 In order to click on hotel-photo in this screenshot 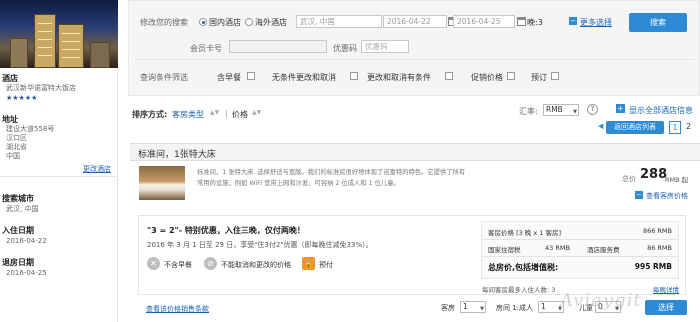, I will do `click(59, 34)`.